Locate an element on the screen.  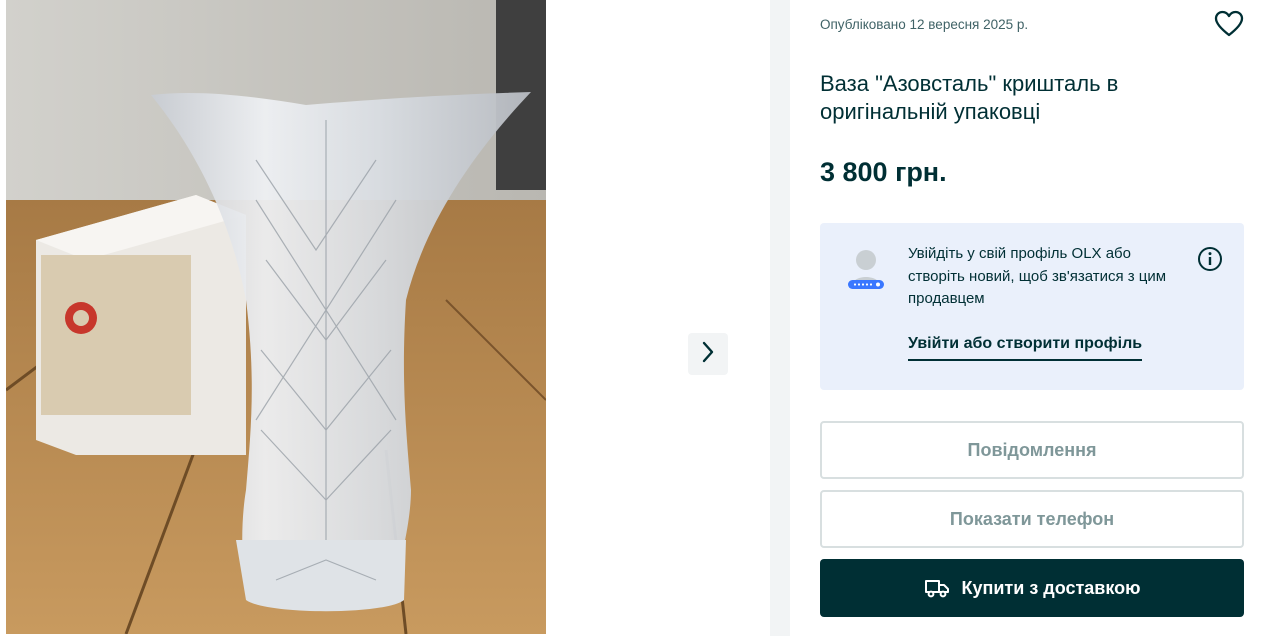
login-or-register-link: Увійти або створити профіль is located at coordinates (1025, 348).